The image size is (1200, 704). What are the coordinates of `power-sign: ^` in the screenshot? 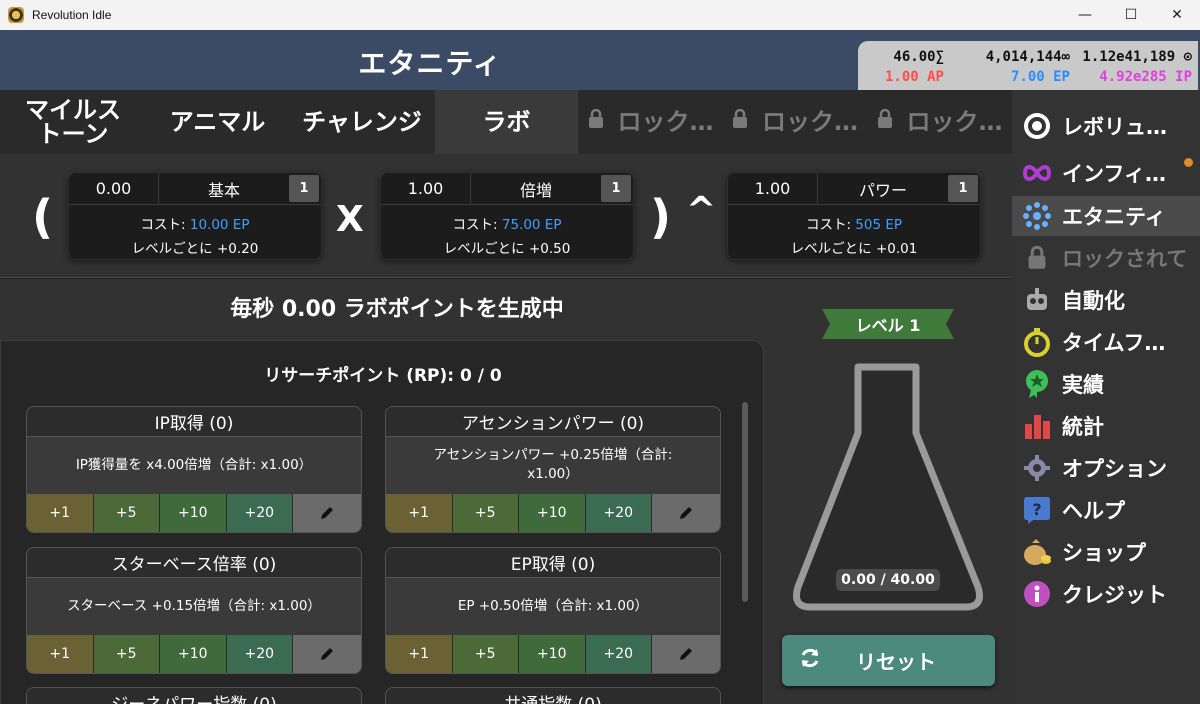 It's located at (701, 210).